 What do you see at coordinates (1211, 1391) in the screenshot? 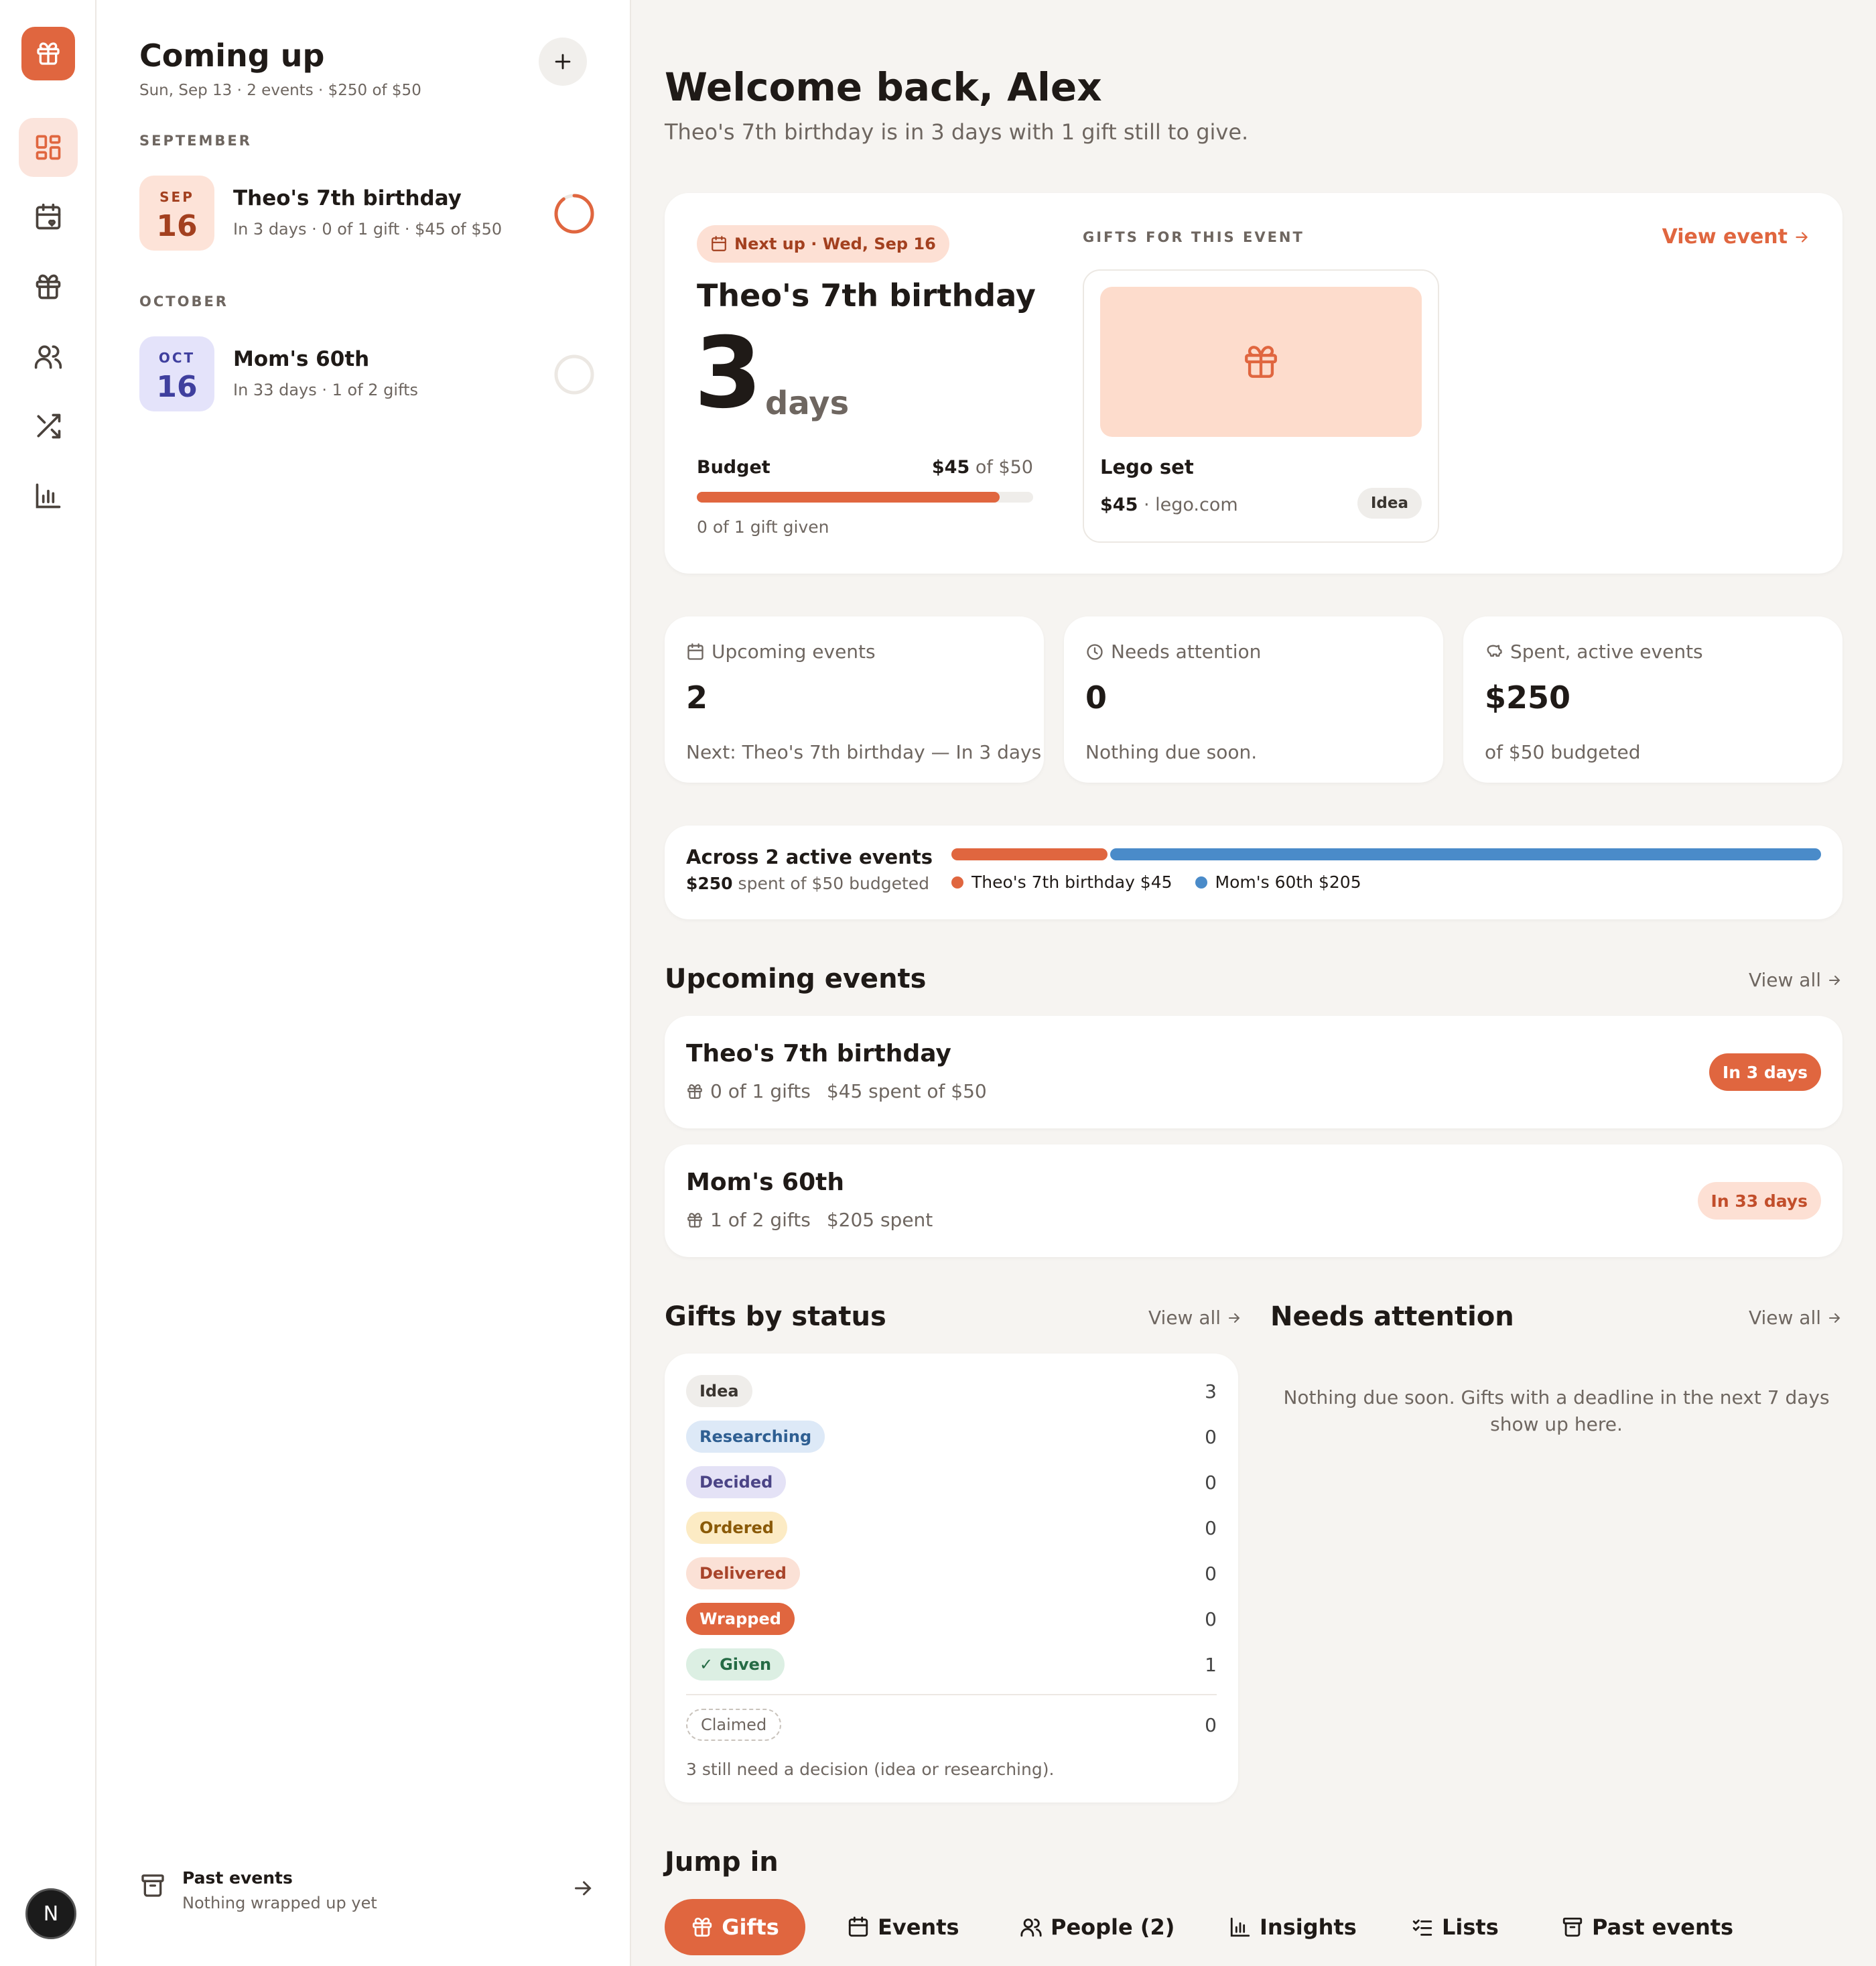
I see `status-count: 3` at bounding box center [1211, 1391].